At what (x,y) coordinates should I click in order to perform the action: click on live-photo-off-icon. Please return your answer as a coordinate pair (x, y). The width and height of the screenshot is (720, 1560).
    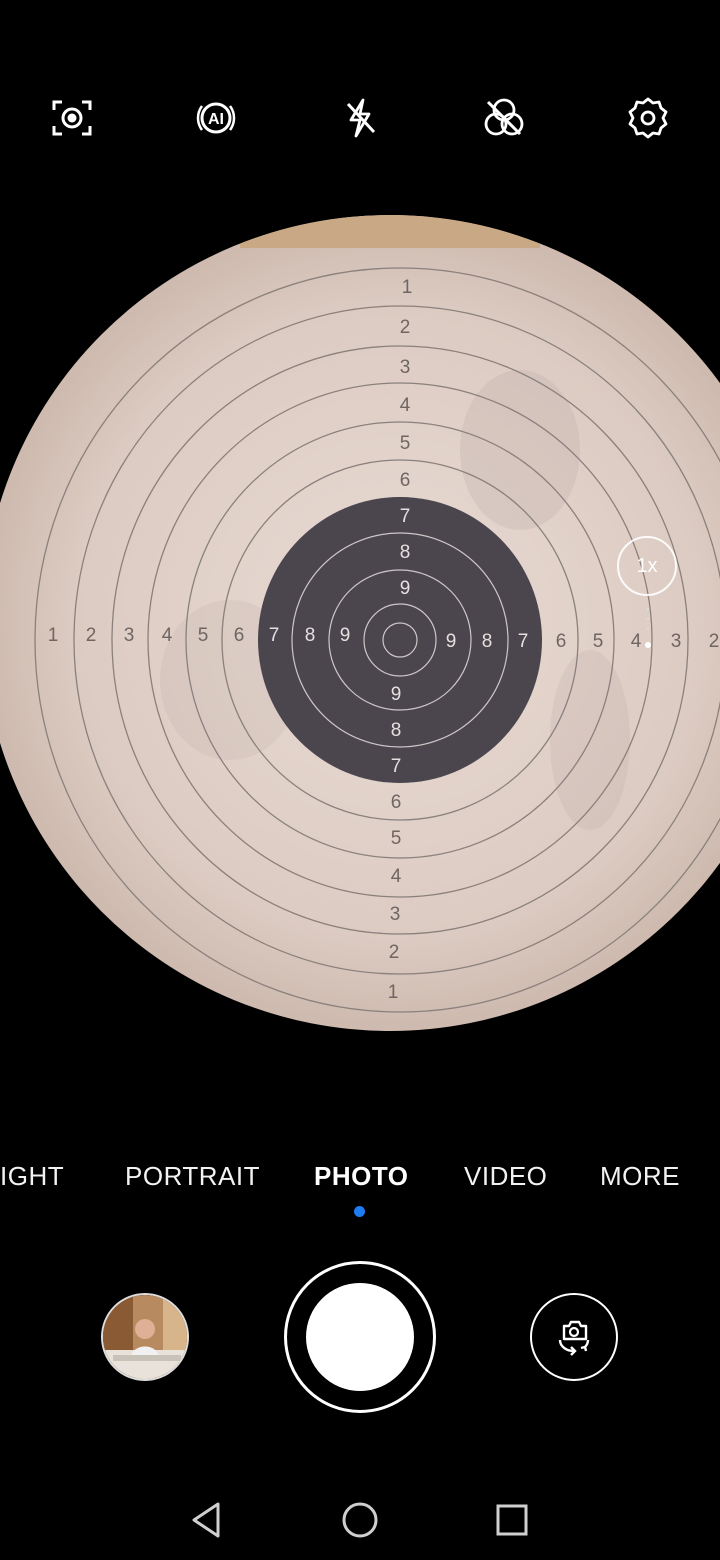
    Looking at the image, I should click on (504, 117).